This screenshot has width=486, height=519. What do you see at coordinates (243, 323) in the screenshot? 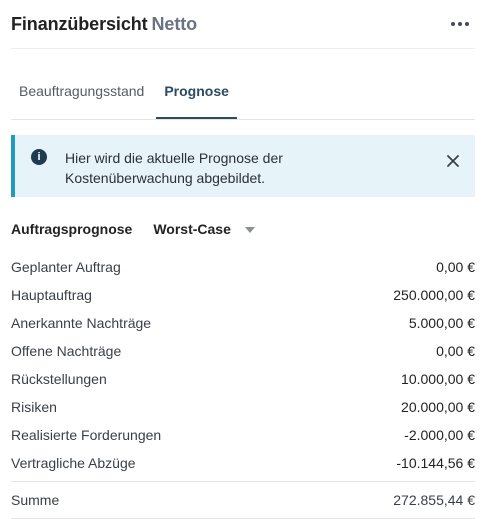
I see `table-row: Anerkannte Nachträge 5.000,00 €` at bounding box center [243, 323].